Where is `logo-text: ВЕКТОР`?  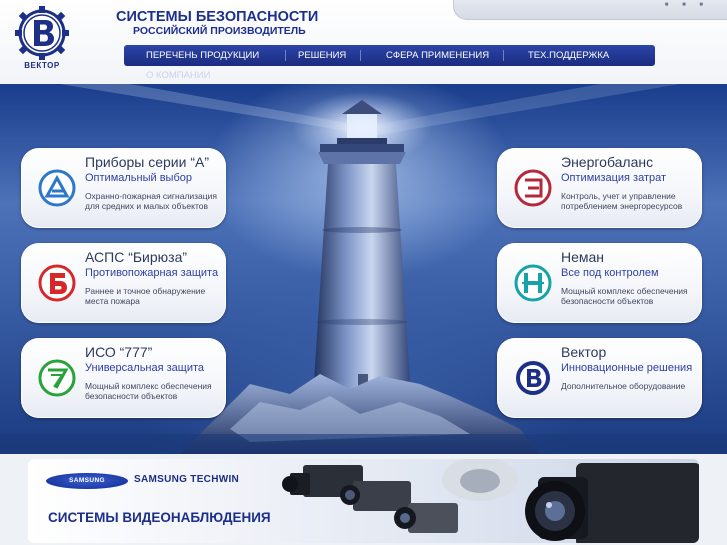
logo-text: ВЕКТОР is located at coordinates (42, 65).